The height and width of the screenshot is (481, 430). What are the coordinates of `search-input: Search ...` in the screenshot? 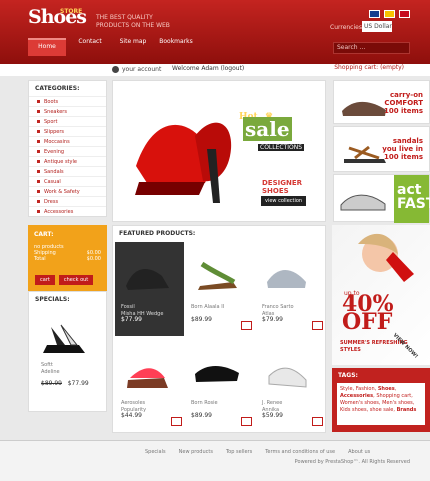 It's located at (371, 48).